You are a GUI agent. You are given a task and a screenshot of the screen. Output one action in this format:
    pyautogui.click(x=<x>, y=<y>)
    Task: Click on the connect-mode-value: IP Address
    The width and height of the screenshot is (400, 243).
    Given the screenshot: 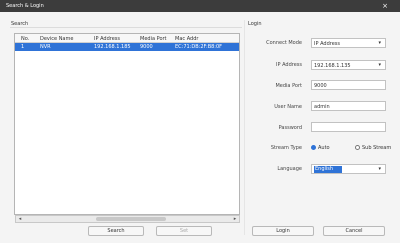 What is the action you would take?
    pyautogui.click(x=327, y=43)
    